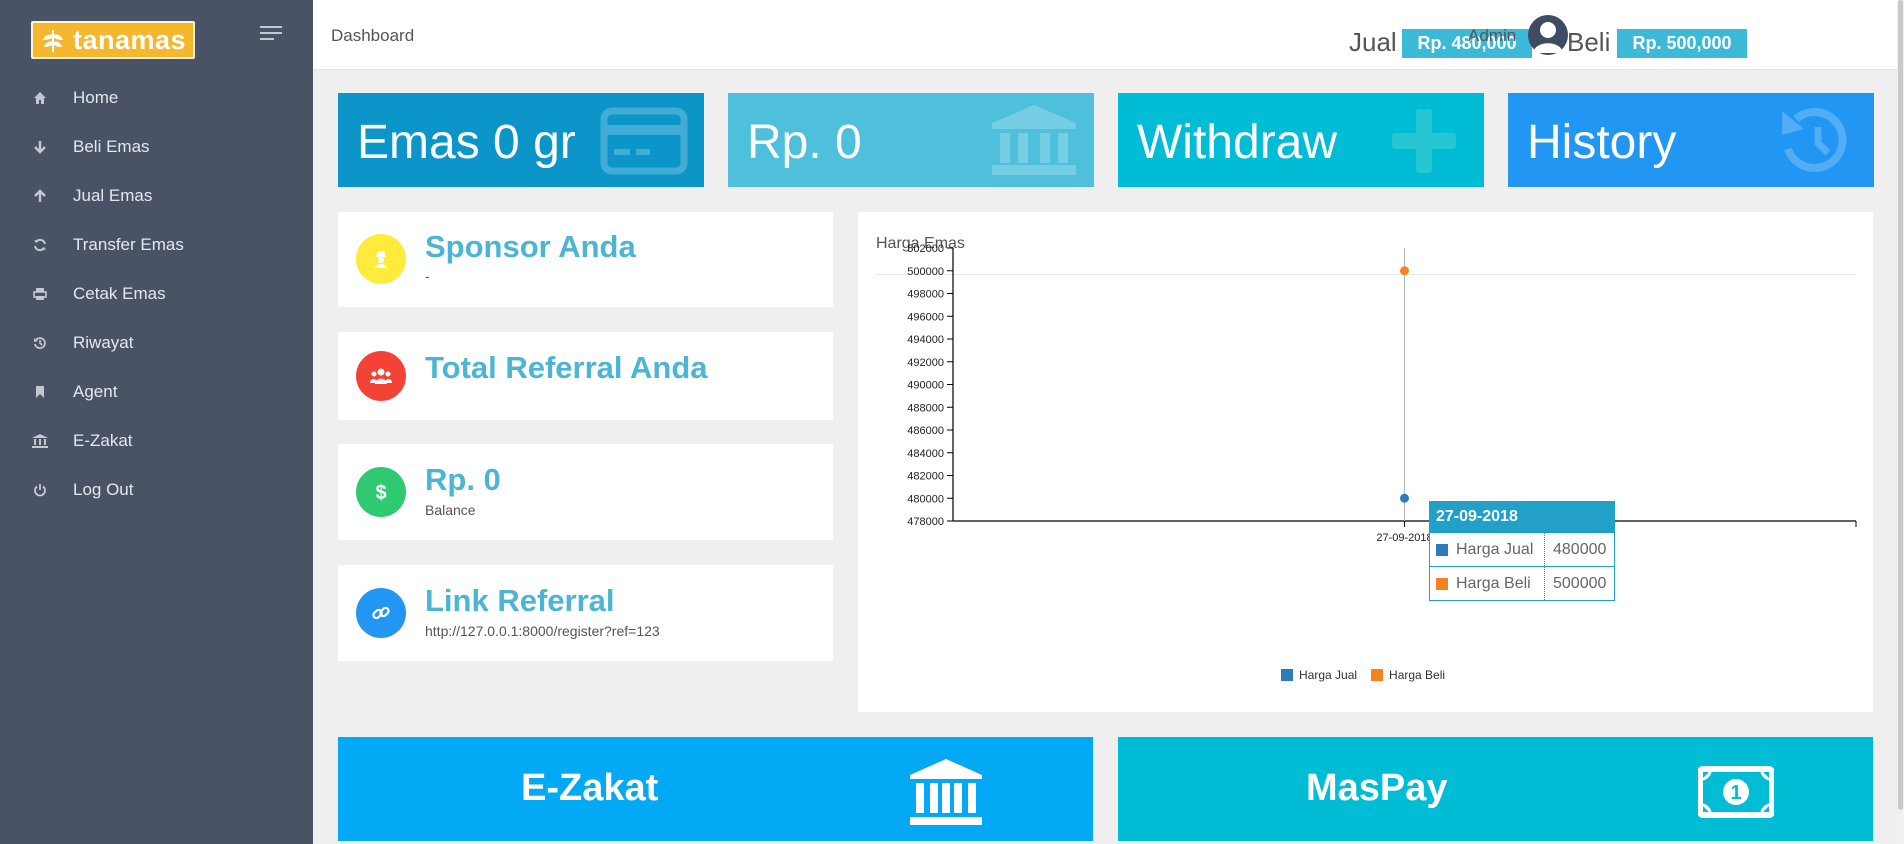 The height and width of the screenshot is (844, 1904). Describe the element at coordinates (40, 196) in the screenshot. I see `arrow-up-icon` at that location.